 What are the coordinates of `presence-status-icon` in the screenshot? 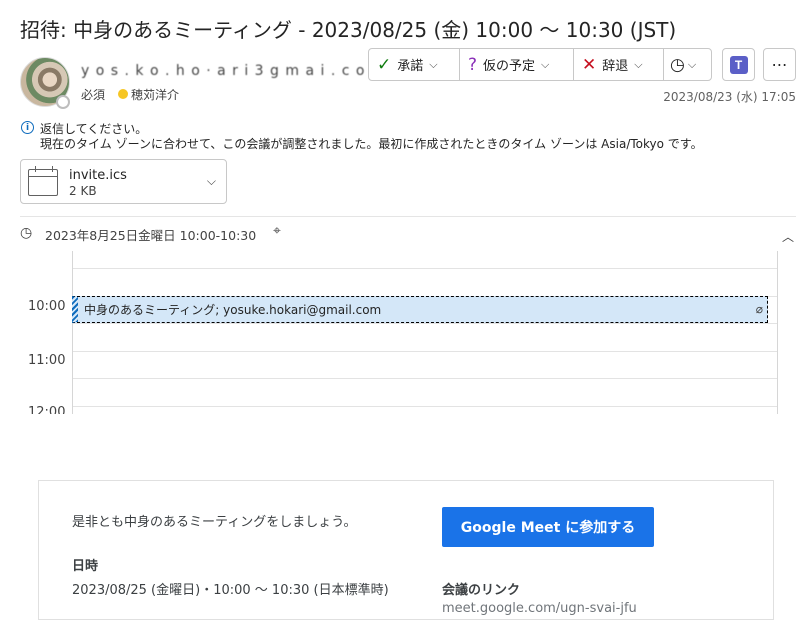 It's located at (63, 102).